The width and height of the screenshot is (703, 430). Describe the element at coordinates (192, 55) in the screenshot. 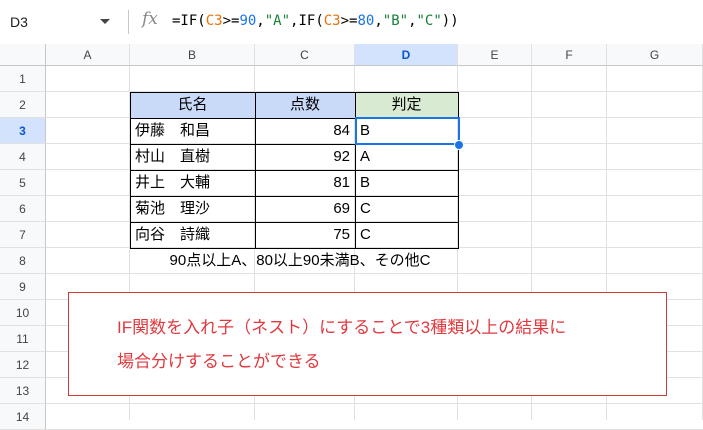

I see `column-header-b: B` at that location.